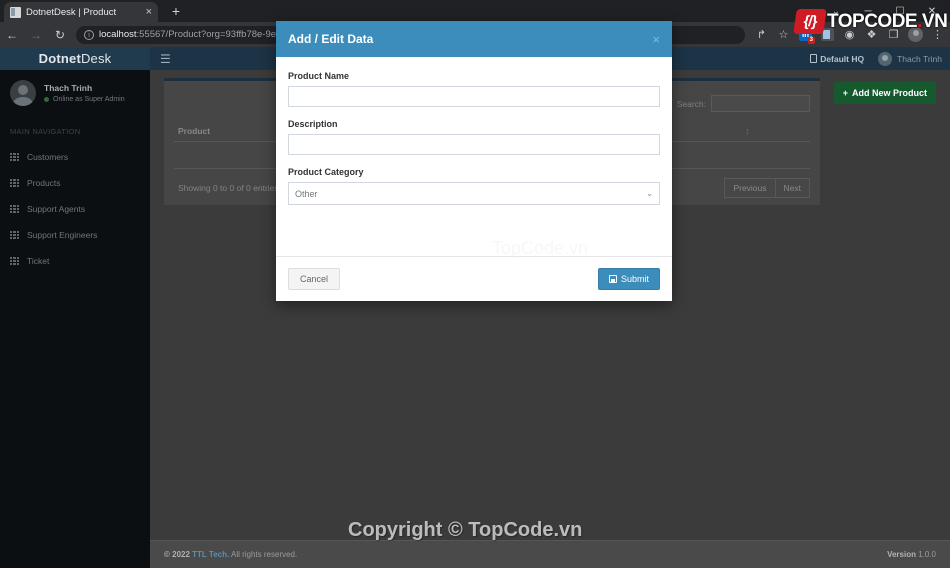 This screenshot has height=568, width=950. I want to click on navbar-user-menu: Thach Trinh, so click(910, 58).